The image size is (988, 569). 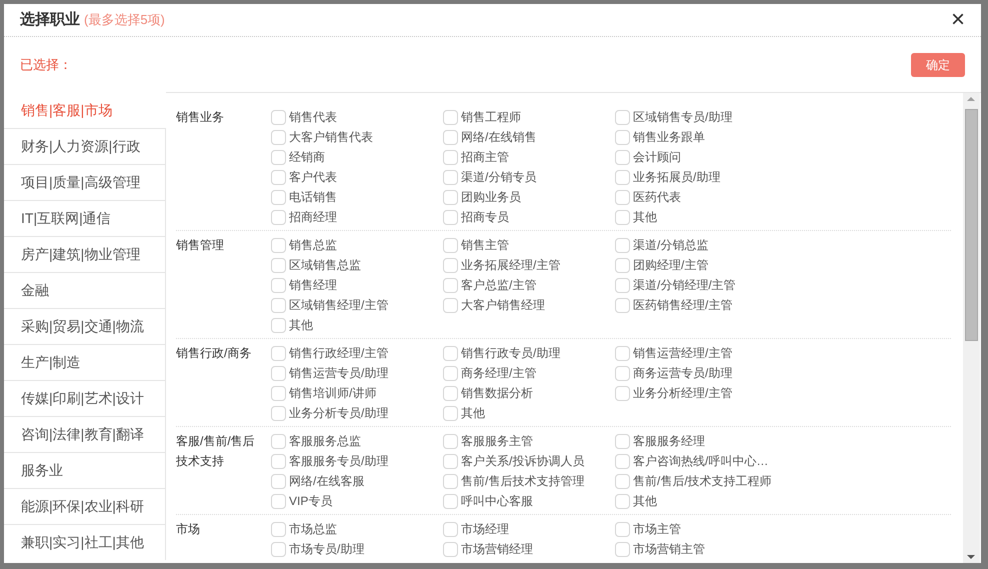 What do you see at coordinates (326, 481) in the screenshot?
I see `option-label: 网络/在线客服` at bounding box center [326, 481].